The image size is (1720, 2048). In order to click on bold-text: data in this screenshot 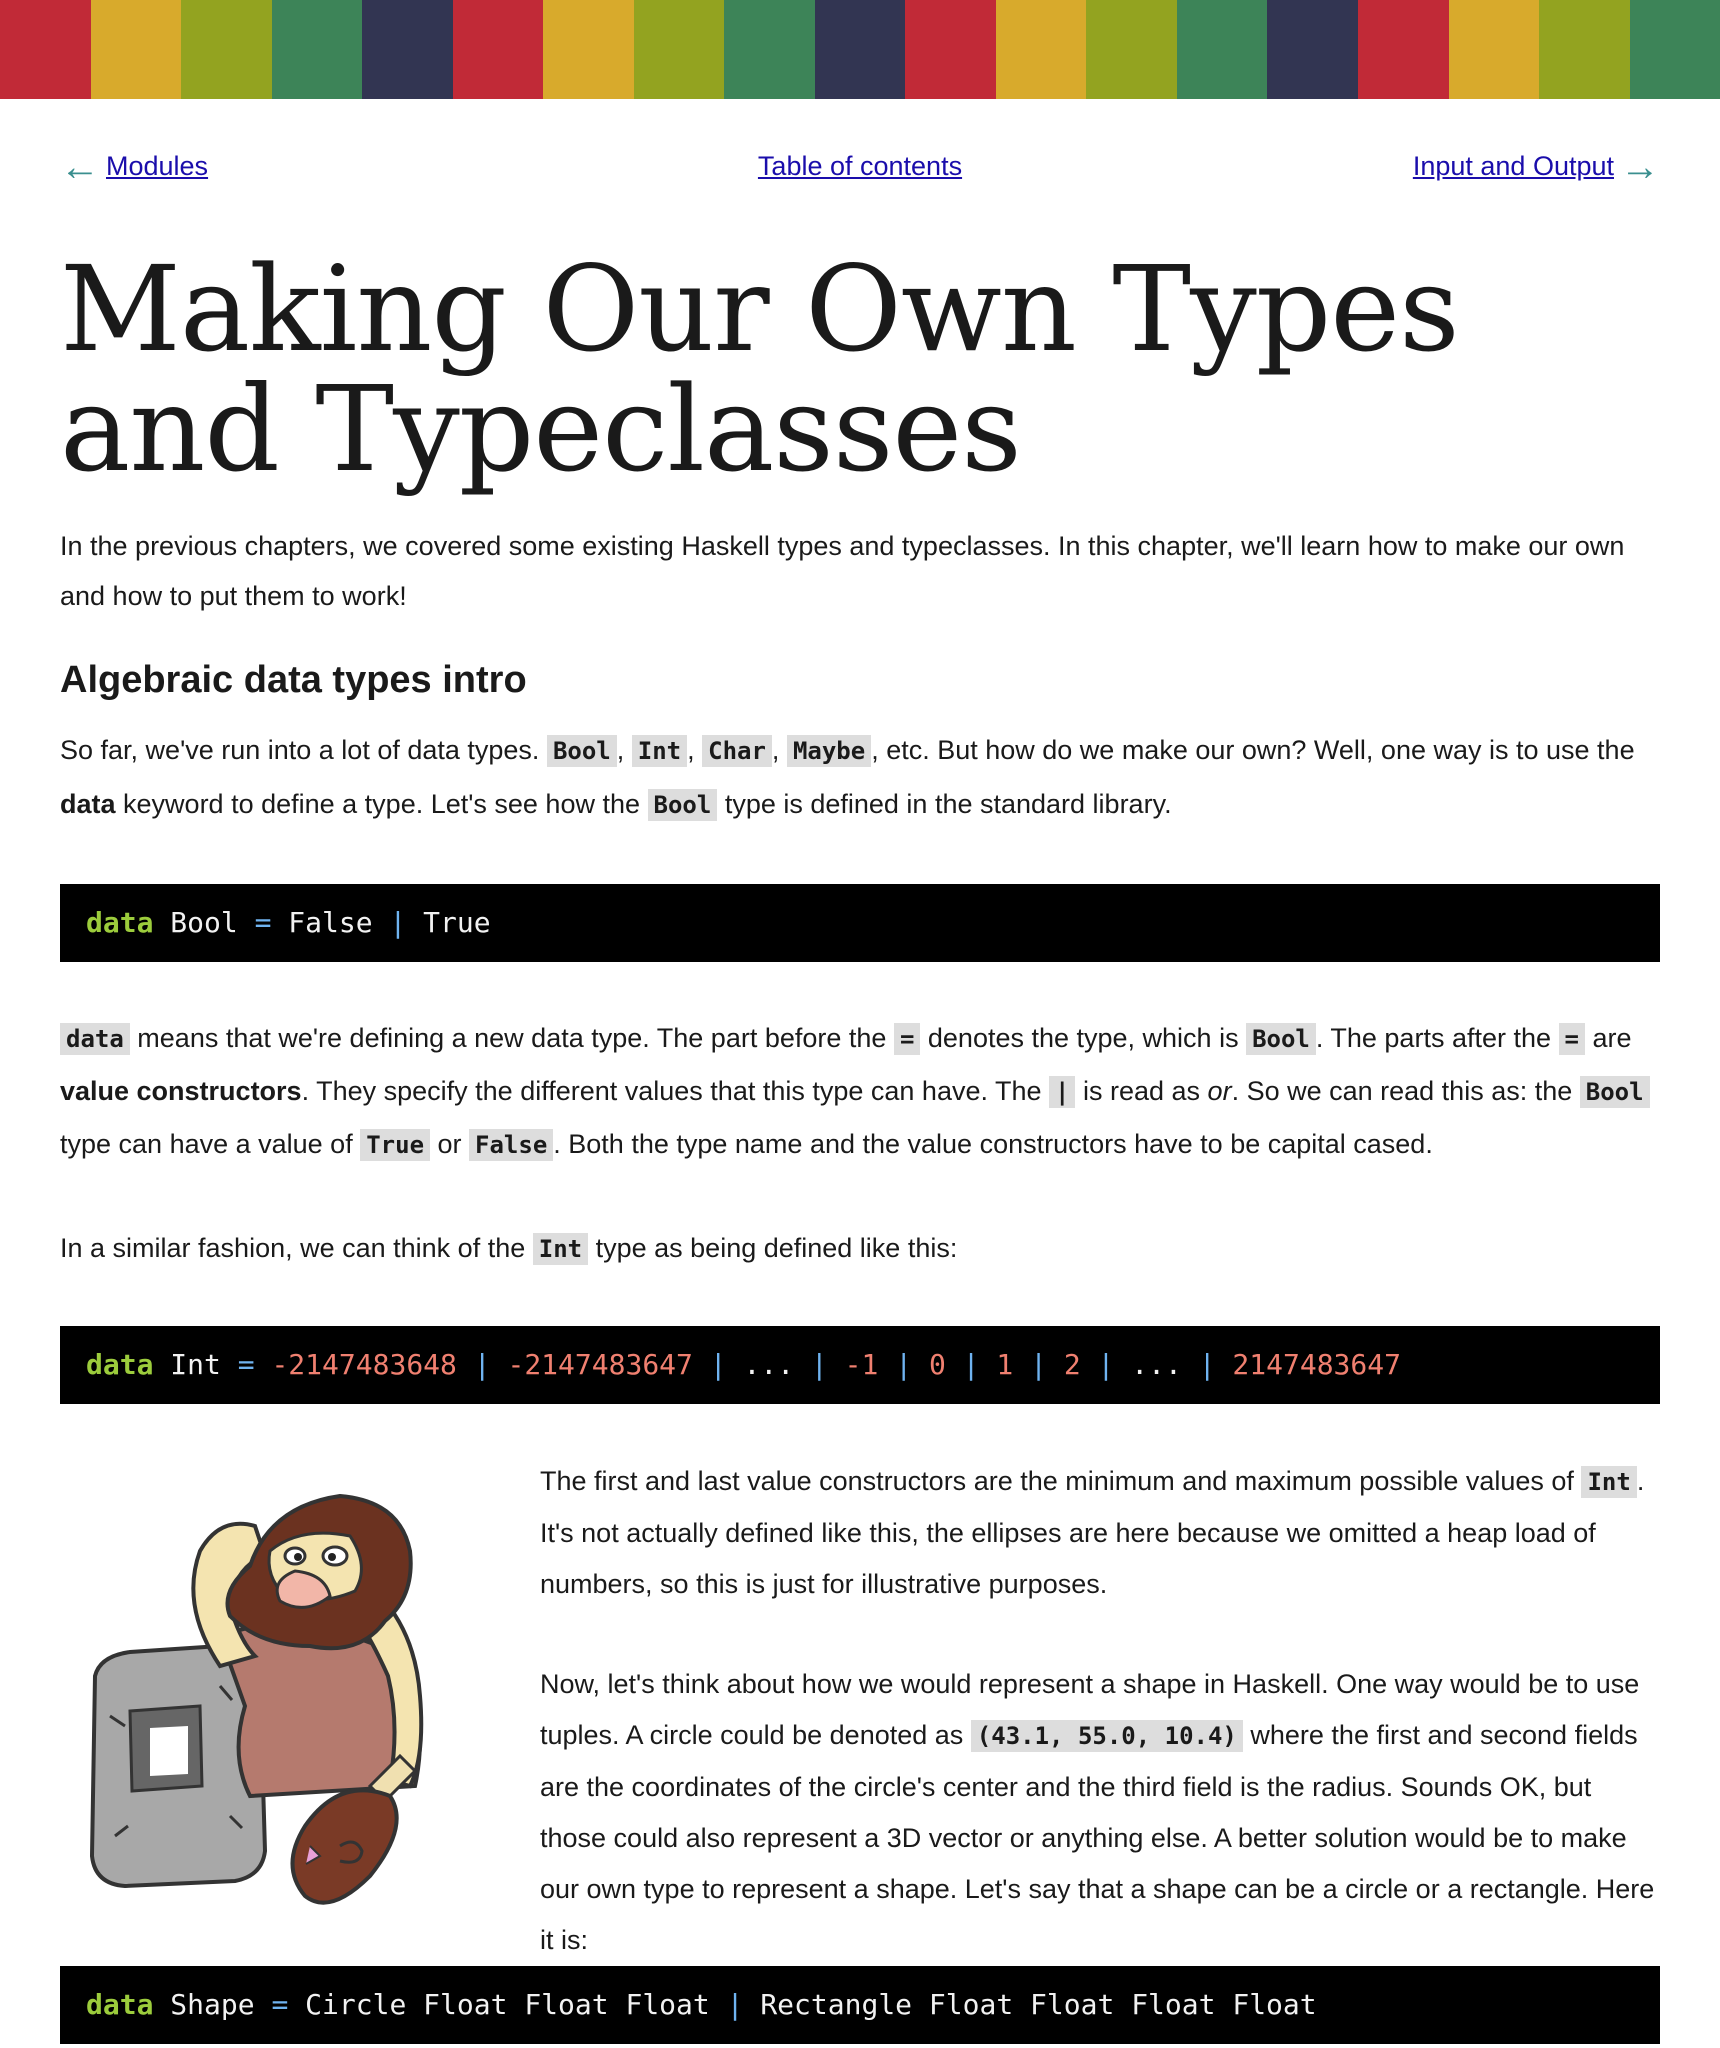, I will do `click(88, 804)`.